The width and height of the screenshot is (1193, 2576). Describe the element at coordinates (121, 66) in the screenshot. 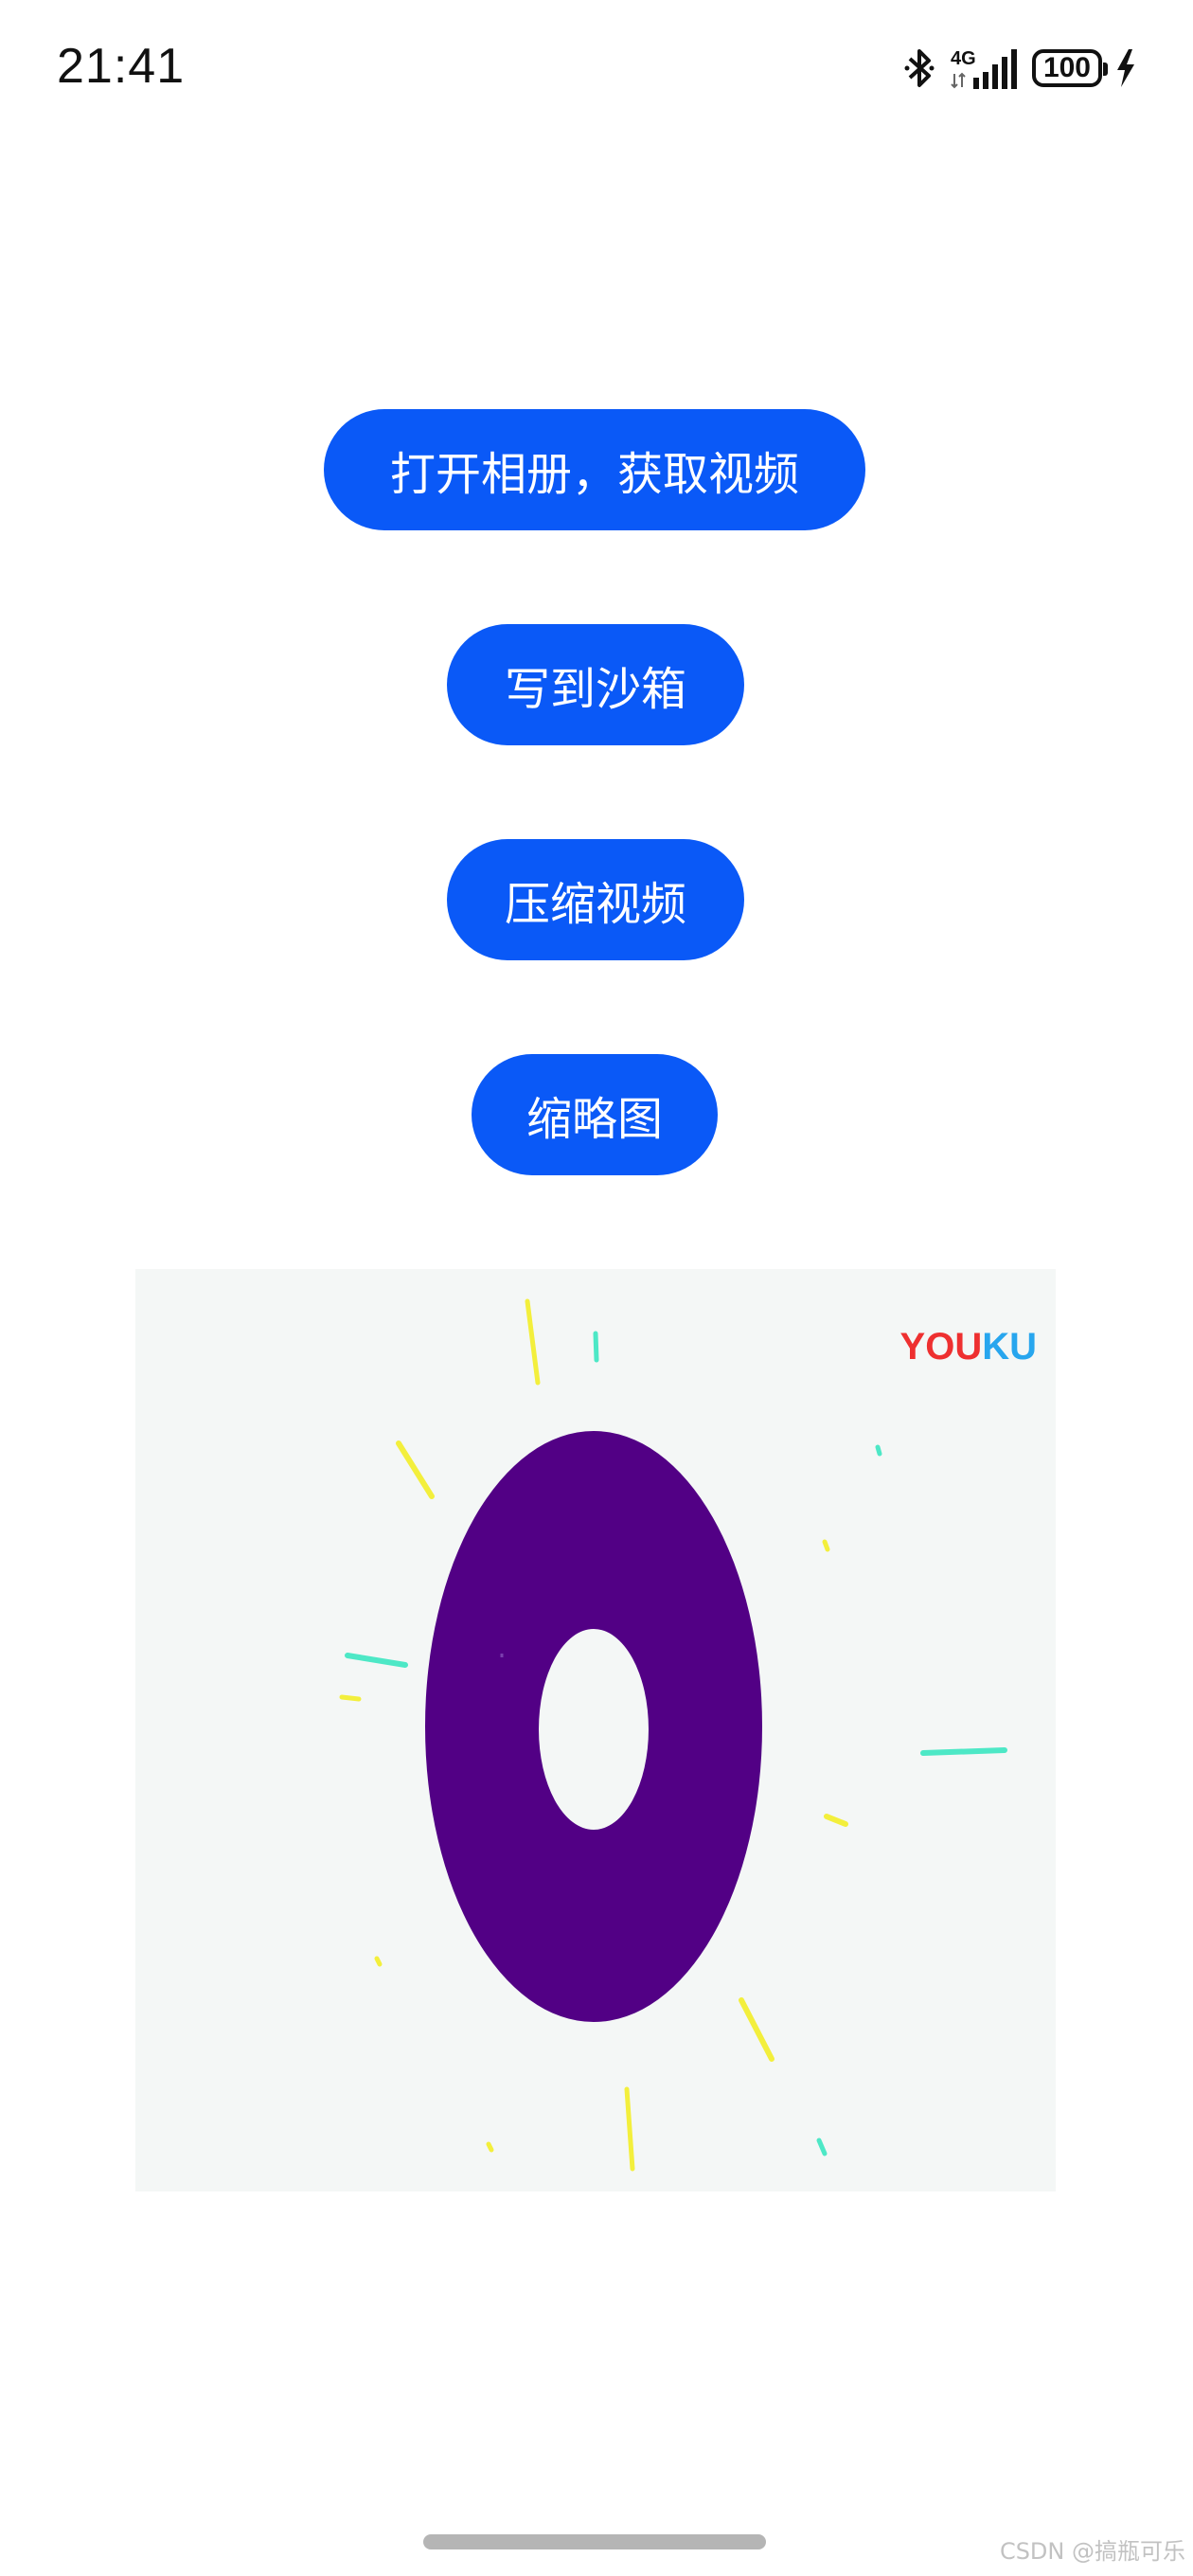

I see `status-time: 21:41` at that location.